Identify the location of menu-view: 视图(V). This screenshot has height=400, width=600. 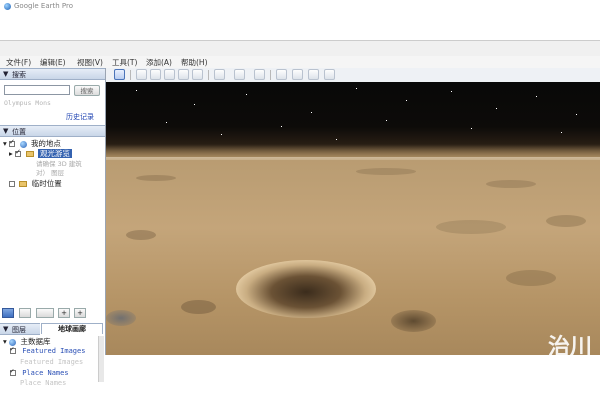
(90, 62).